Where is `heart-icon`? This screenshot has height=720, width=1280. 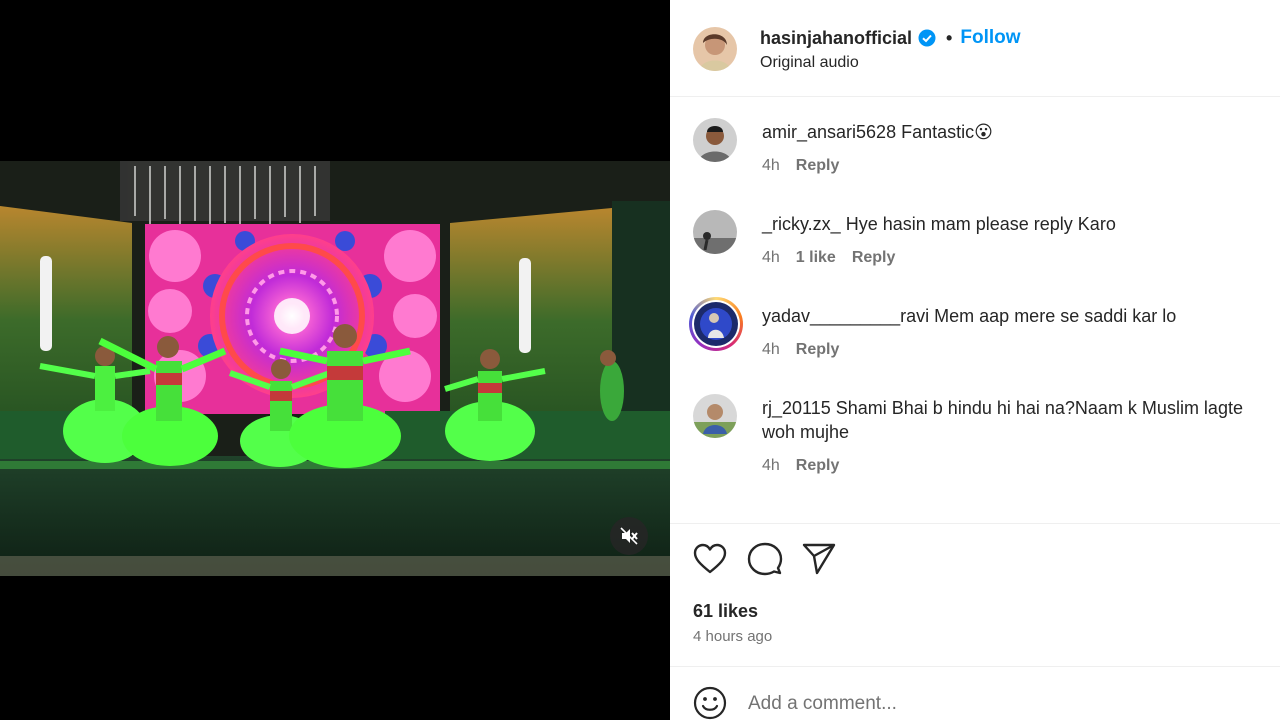
heart-icon is located at coordinates (710, 559).